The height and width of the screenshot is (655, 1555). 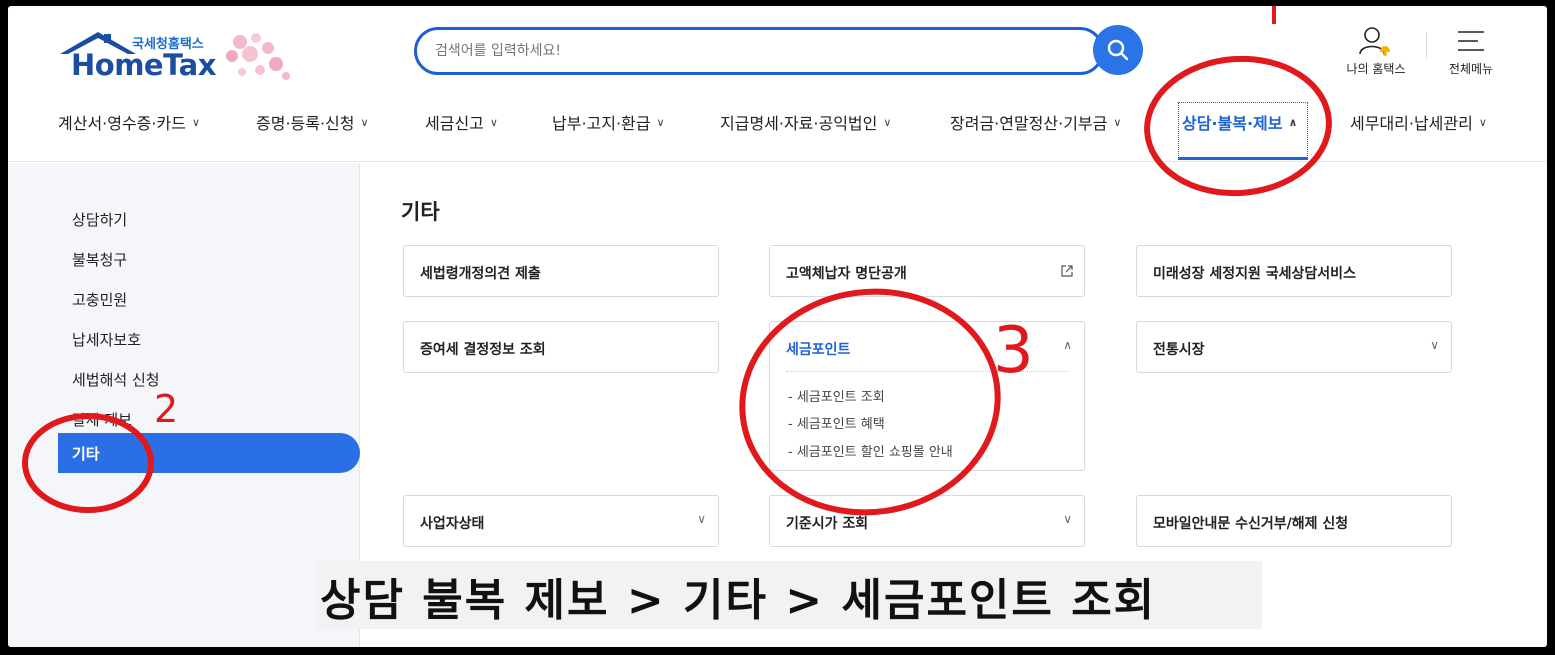 I want to click on gnb-item-consult: 상담·불복·제보 ∧, so click(x=1239, y=122).